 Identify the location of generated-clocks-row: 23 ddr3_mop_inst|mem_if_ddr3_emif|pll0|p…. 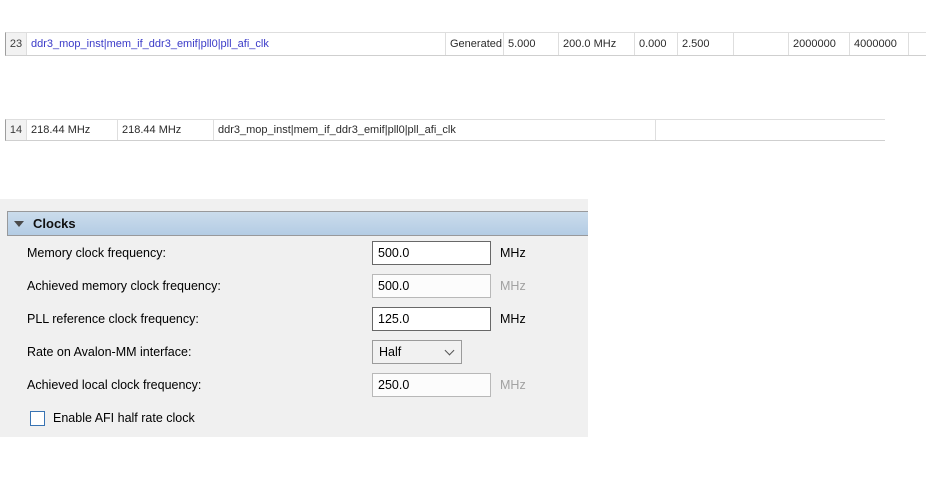
(465, 44).